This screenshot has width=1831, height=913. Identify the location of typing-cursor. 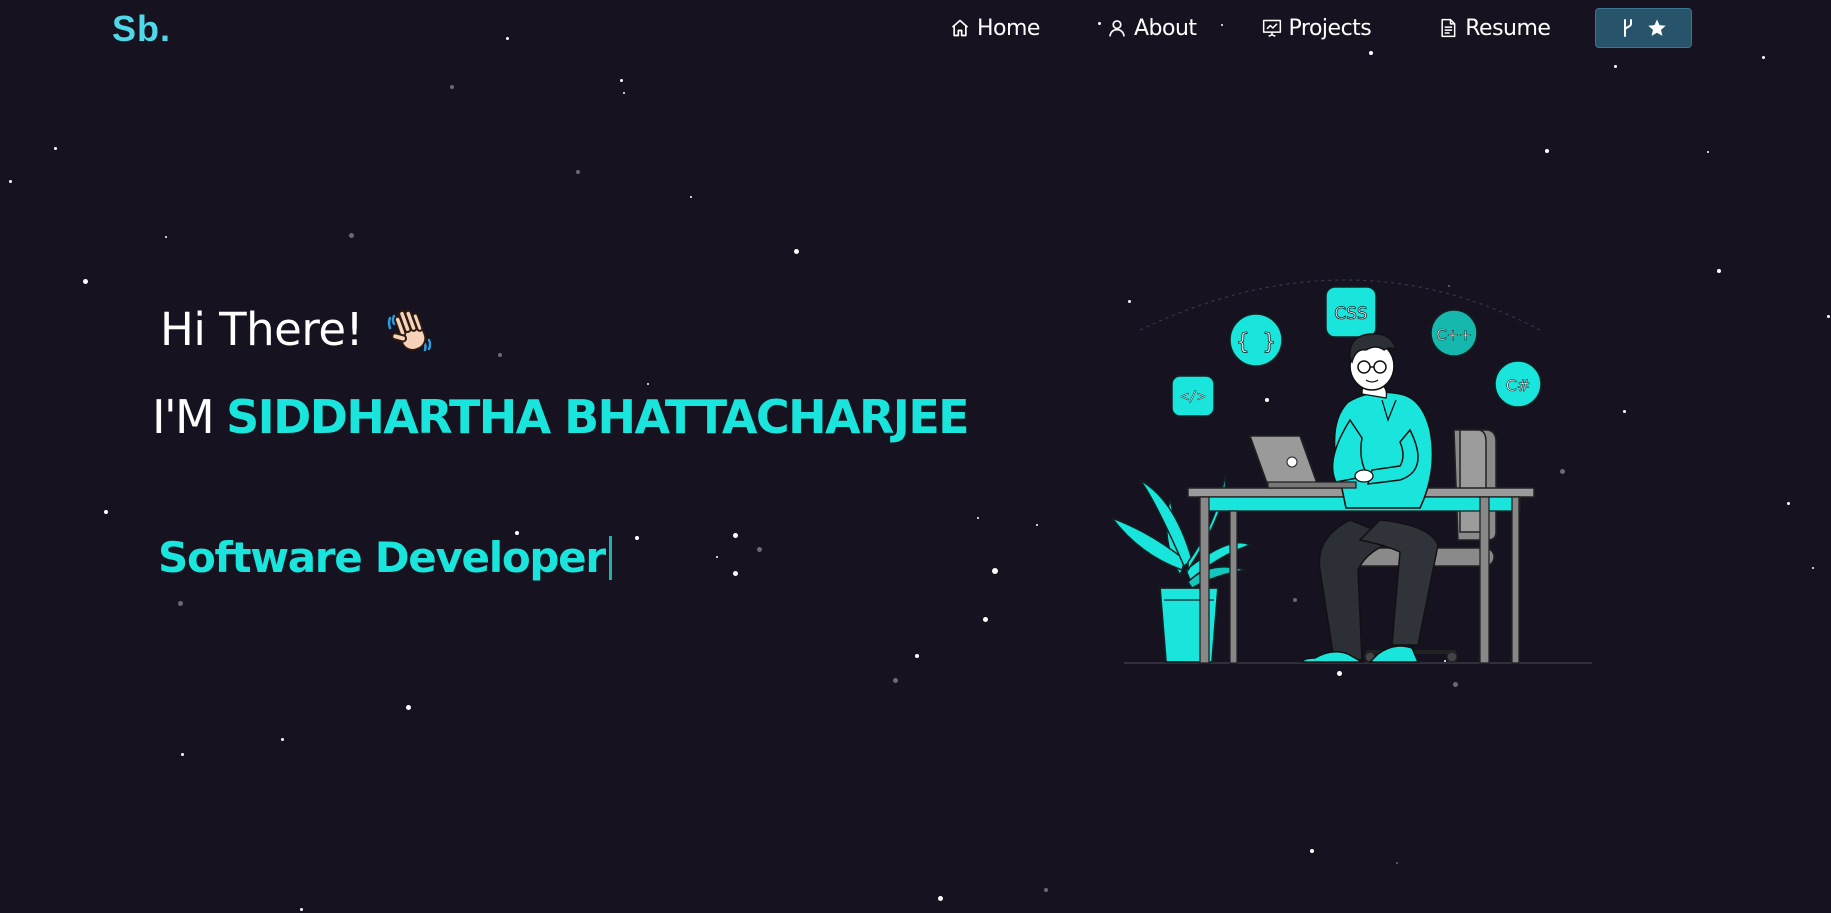
(610, 557).